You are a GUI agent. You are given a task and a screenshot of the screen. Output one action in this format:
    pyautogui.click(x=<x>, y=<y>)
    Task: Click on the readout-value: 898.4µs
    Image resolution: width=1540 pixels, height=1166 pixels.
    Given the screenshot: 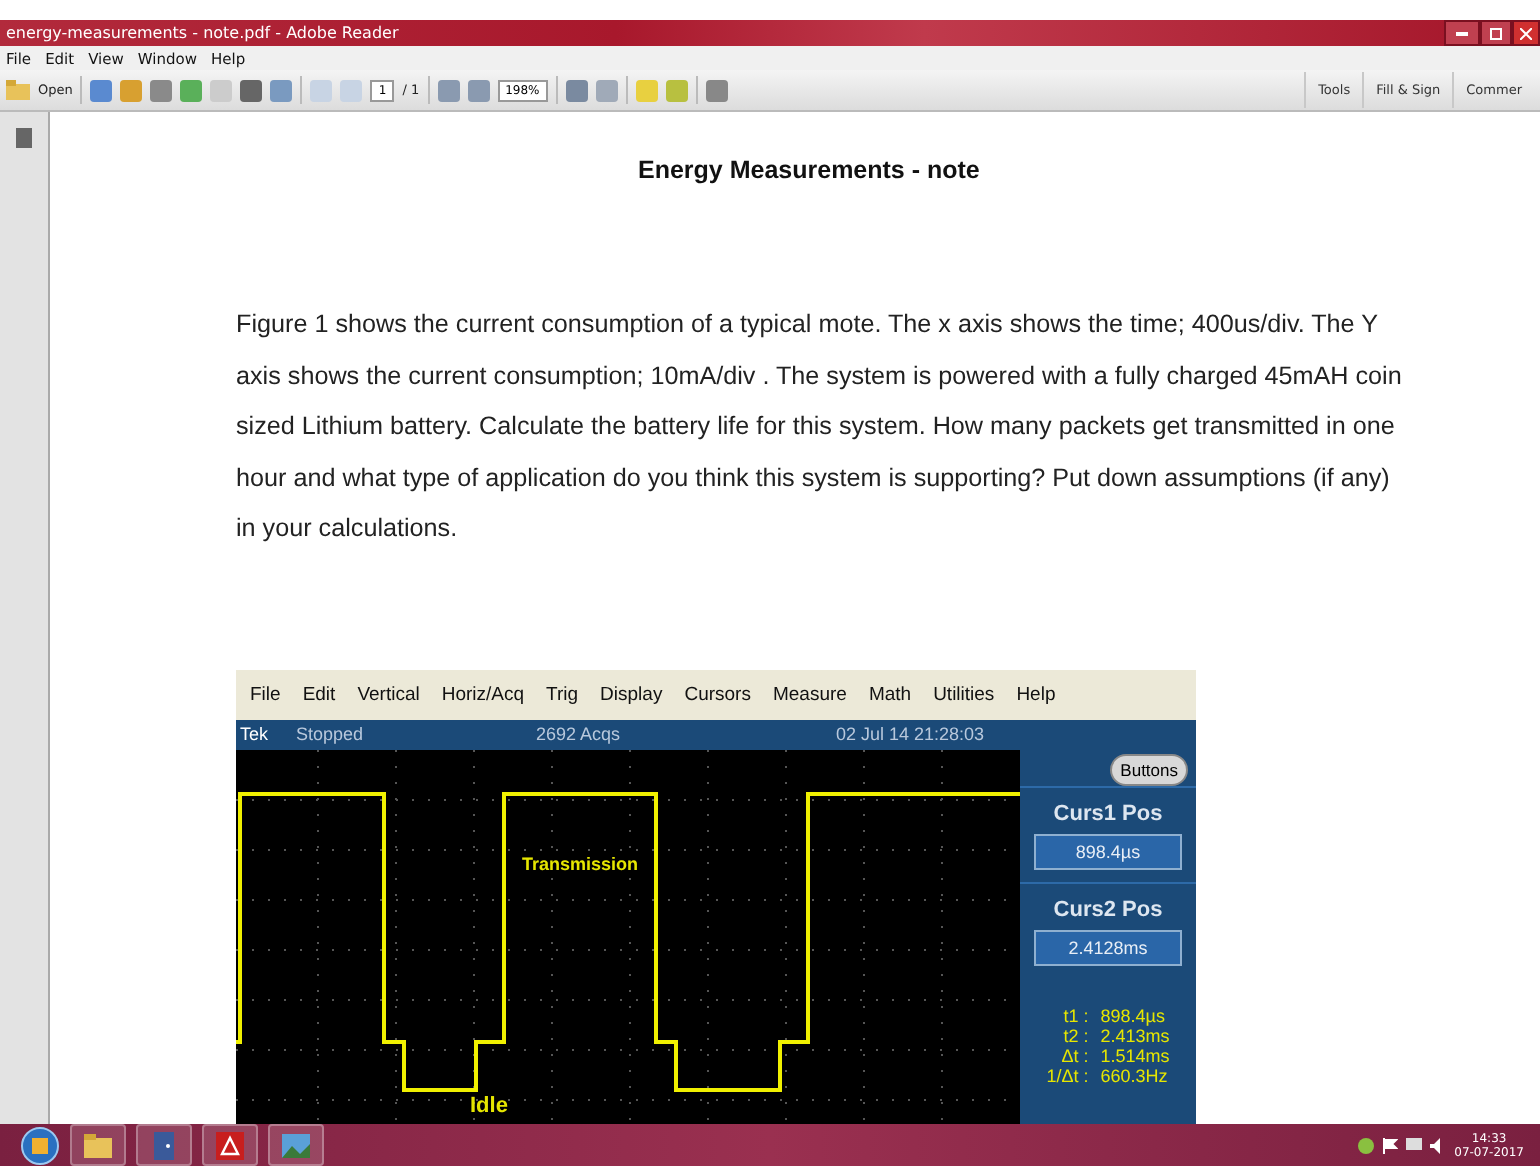 What is the action you would take?
    pyautogui.click(x=1133, y=1015)
    